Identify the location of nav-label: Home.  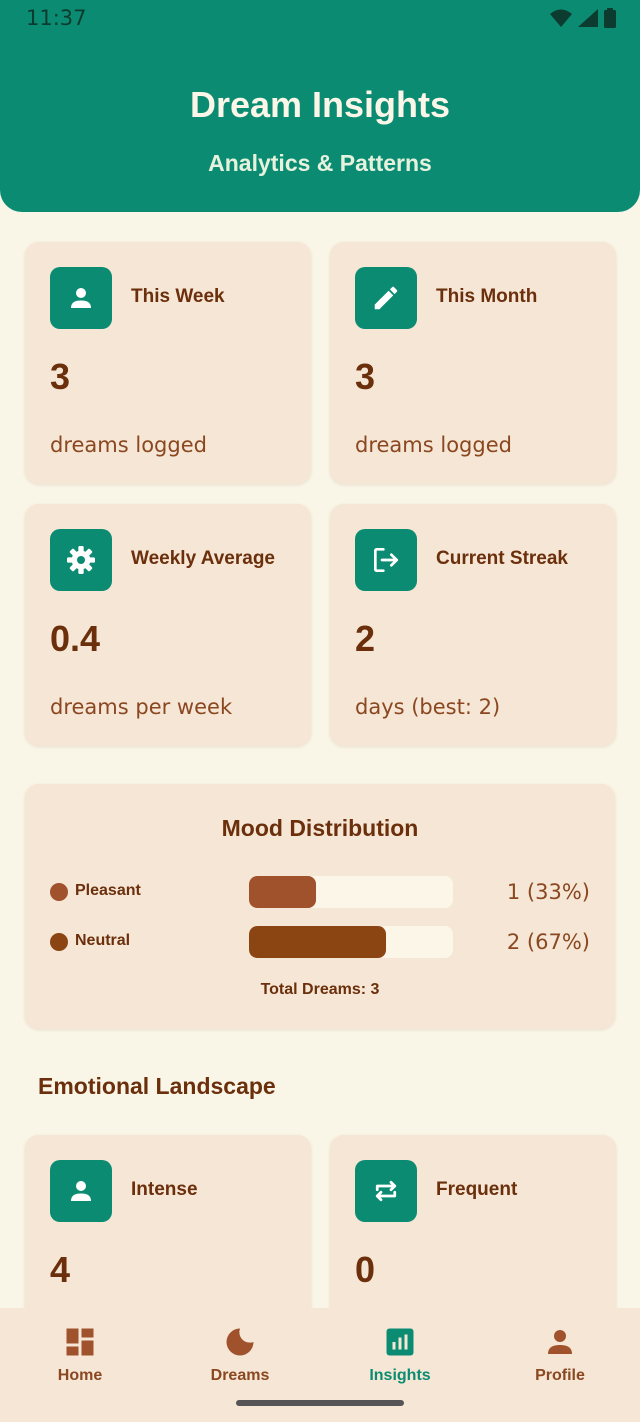
(80, 1375).